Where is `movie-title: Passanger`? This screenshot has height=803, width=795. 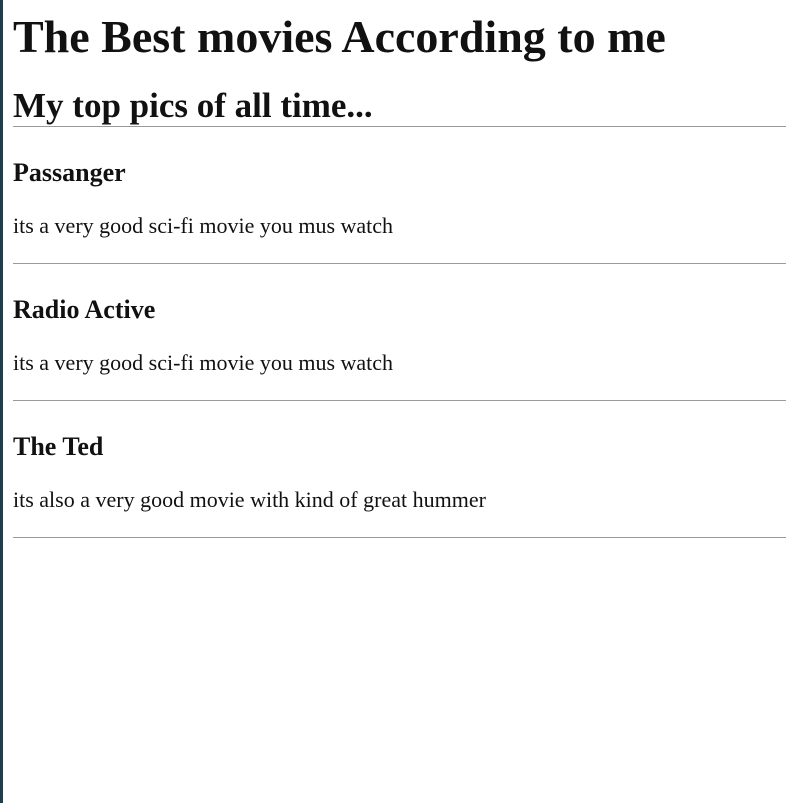
movie-title: Passanger is located at coordinates (69, 172).